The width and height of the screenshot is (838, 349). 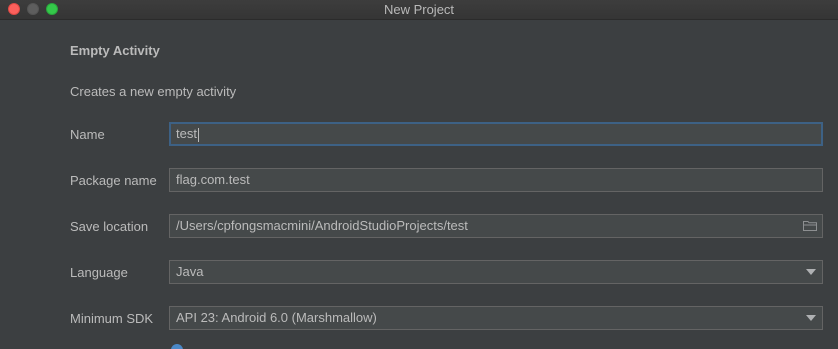 What do you see at coordinates (87, 134) in the screenshot?
I see `name-label: Name` at bounding box center [87, 134].